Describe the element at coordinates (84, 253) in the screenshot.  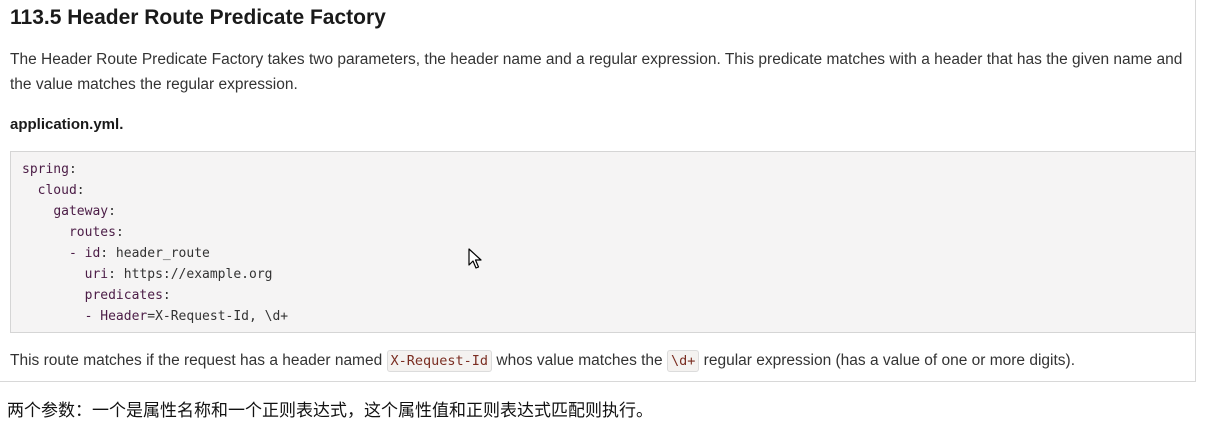
I see `yaml-key: - id` at that location.